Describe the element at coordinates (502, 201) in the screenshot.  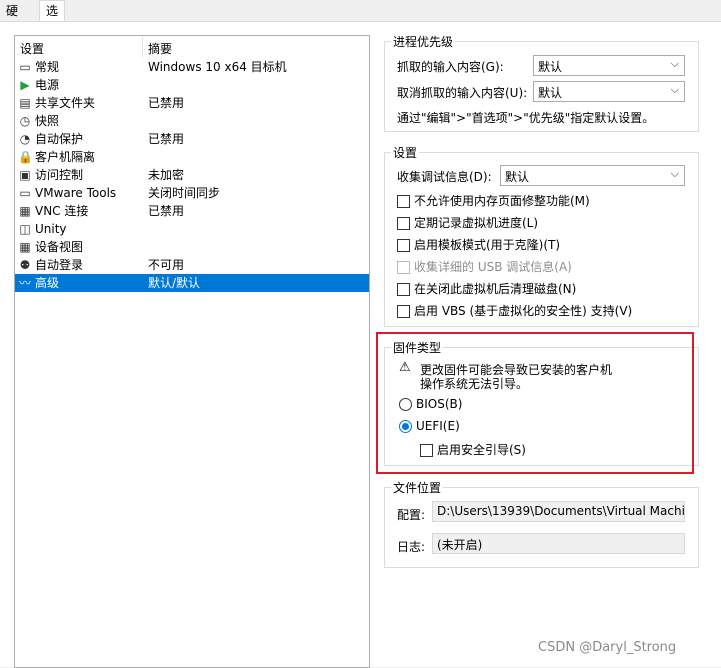
I see `checkbox-label: 不允许使用内存页面修整功能(M)` at that location.